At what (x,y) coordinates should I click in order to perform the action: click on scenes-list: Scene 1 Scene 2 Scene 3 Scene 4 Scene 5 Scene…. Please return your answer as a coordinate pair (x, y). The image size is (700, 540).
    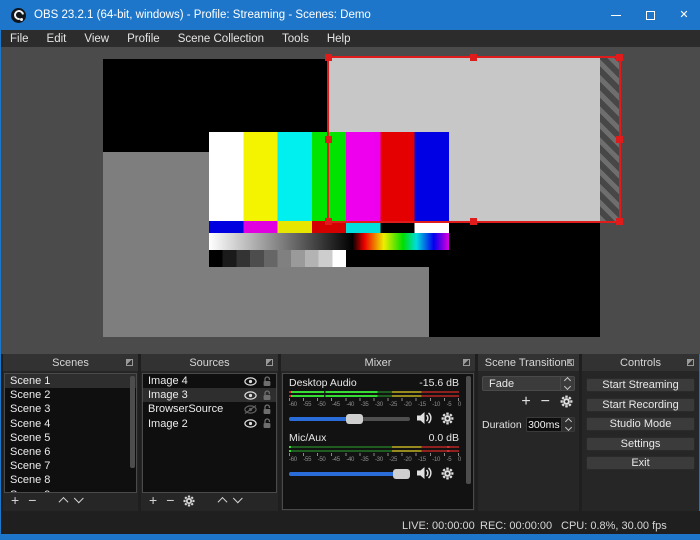
    Looking at the image, I should click on (70, 433).